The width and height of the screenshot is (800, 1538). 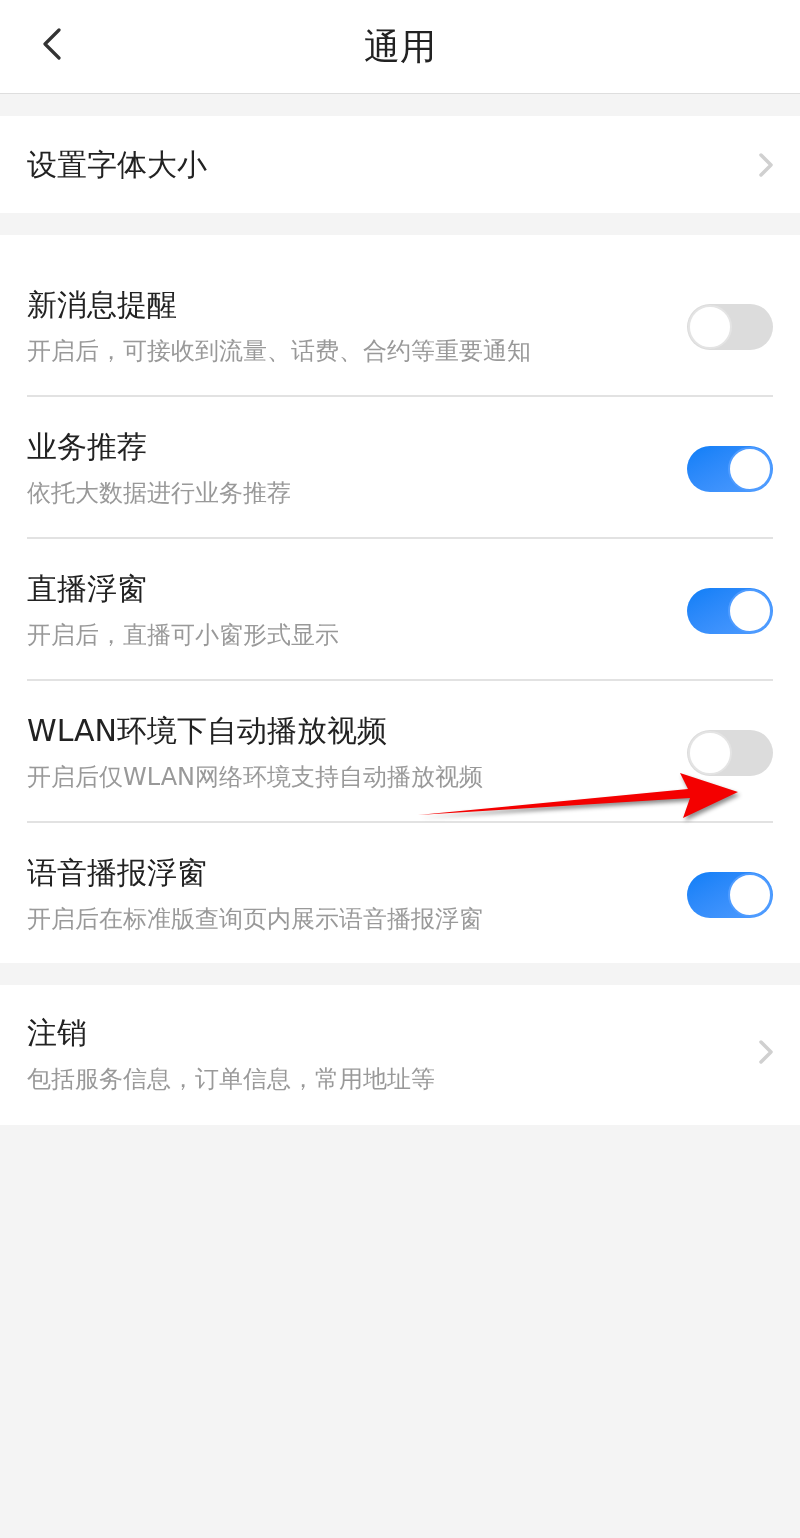 What do you see at coordinates (87, 589) in the screenshot?
I see `setting-title: 直播浮窗` at bounding box center [87, 589].